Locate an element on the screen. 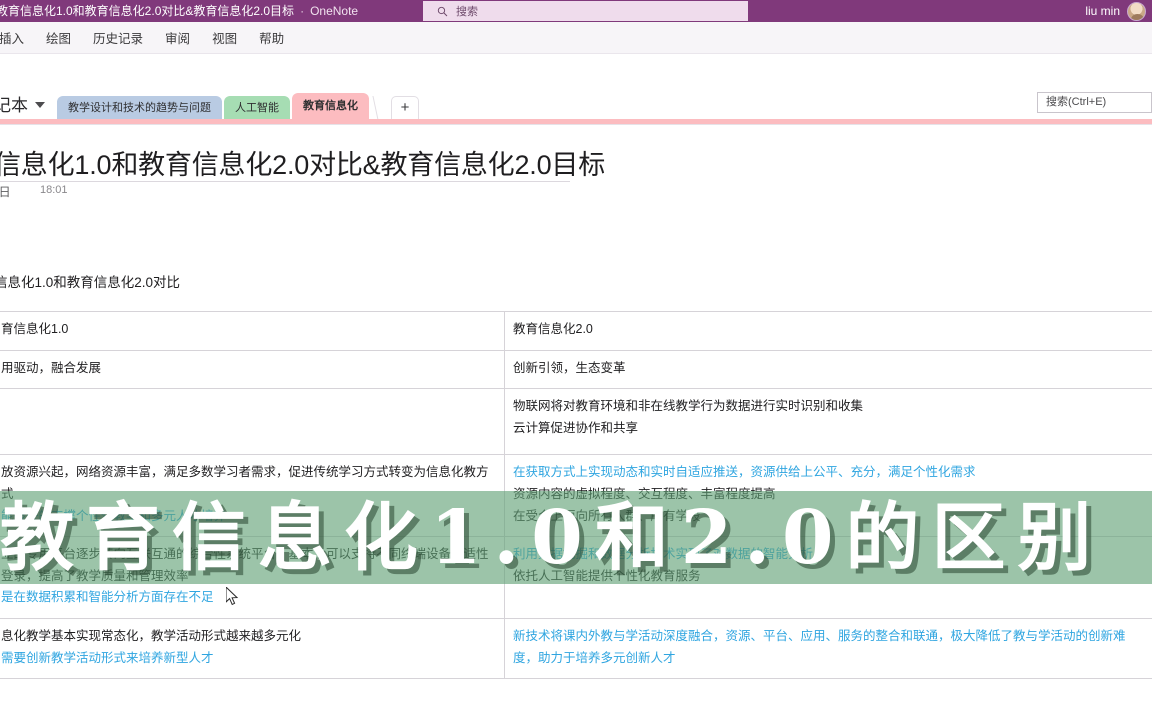 This screenshot has width=1152, height=720. search-icon is located at coordinates (442, 11).